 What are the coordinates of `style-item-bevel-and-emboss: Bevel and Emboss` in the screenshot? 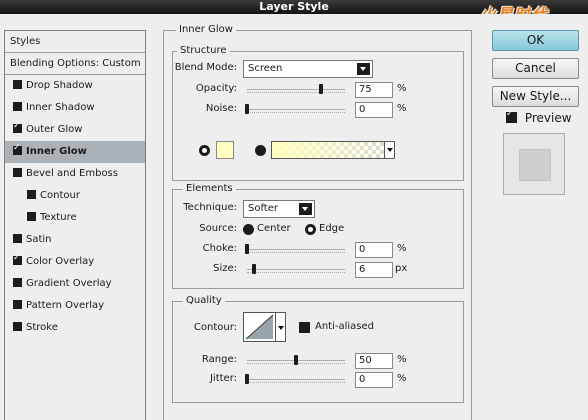 It's located at (75, 174).